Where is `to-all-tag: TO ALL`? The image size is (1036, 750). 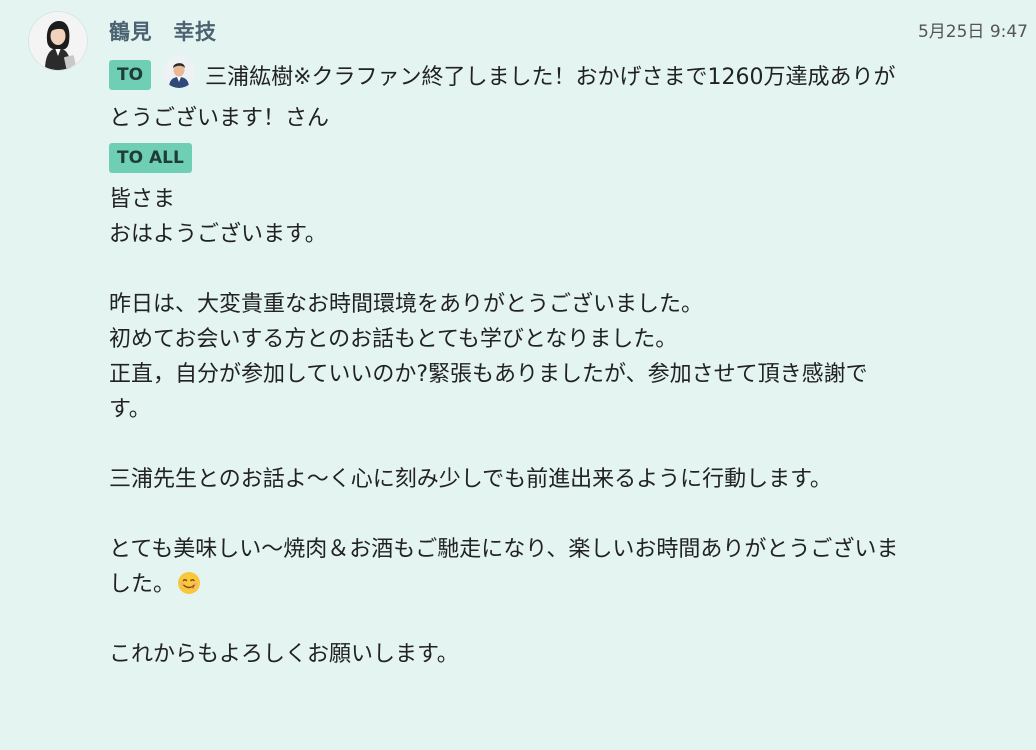 to-all-tag: TO ALL is located at coordinates (150, 158).